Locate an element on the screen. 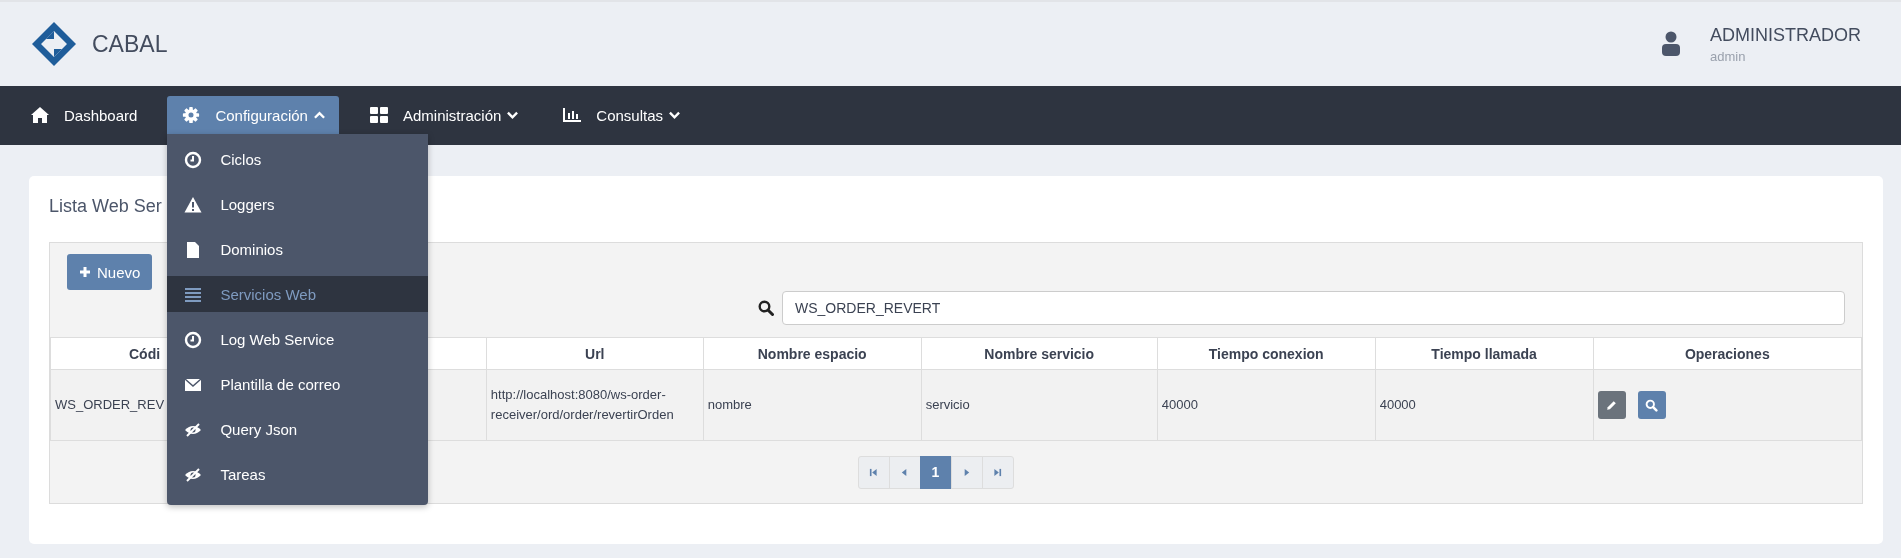 The image size is (1901, 558). dropdown-item: Log Web Service is located at coordinates (298, 339).